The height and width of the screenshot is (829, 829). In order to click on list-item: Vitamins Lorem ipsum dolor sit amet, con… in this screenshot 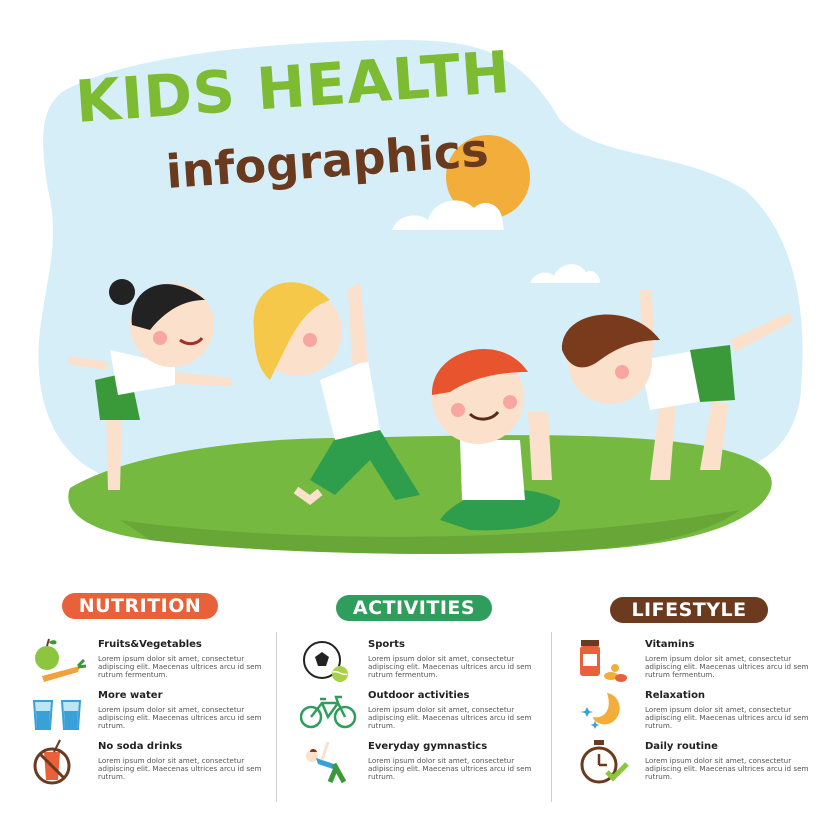, I will do `click(702, 661)`.